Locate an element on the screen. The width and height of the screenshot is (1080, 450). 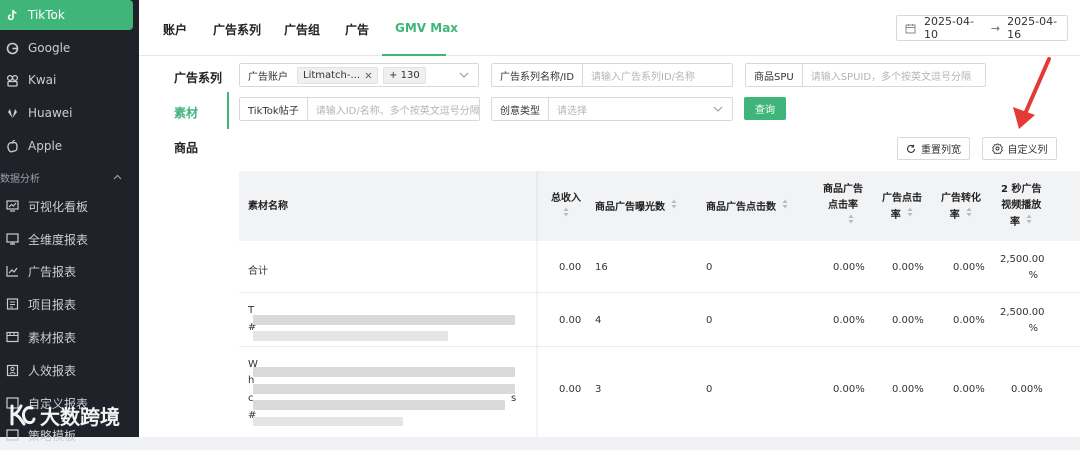
campaign-input: 请输入广告系列ID/名称 is located at coordinates (639, 75).